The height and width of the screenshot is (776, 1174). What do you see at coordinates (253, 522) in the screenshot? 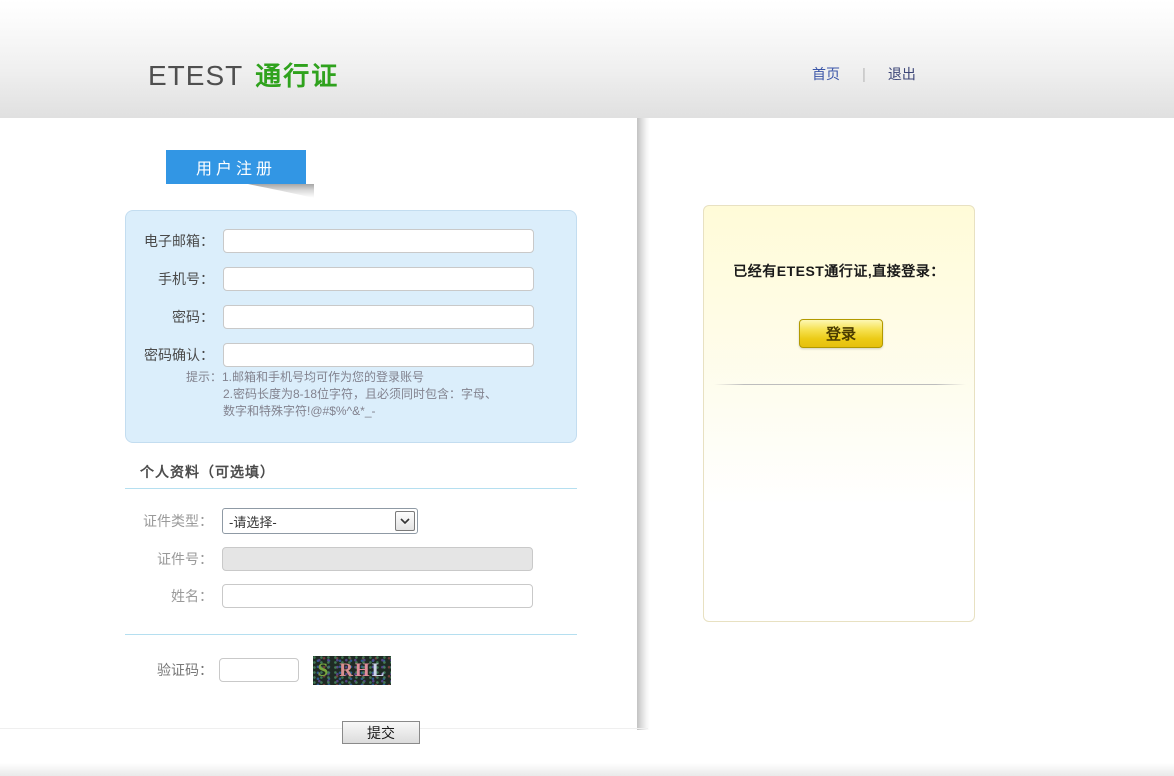
I see `id-type-selected-value: -请选择-` at bounding box center [253, 522].